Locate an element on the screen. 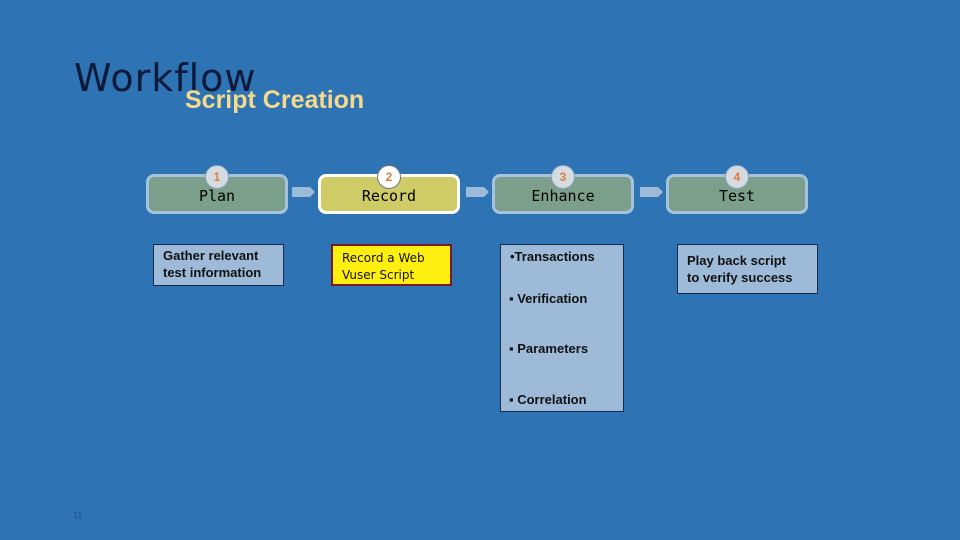  step-label: Test is located at coordinates (737, 196).